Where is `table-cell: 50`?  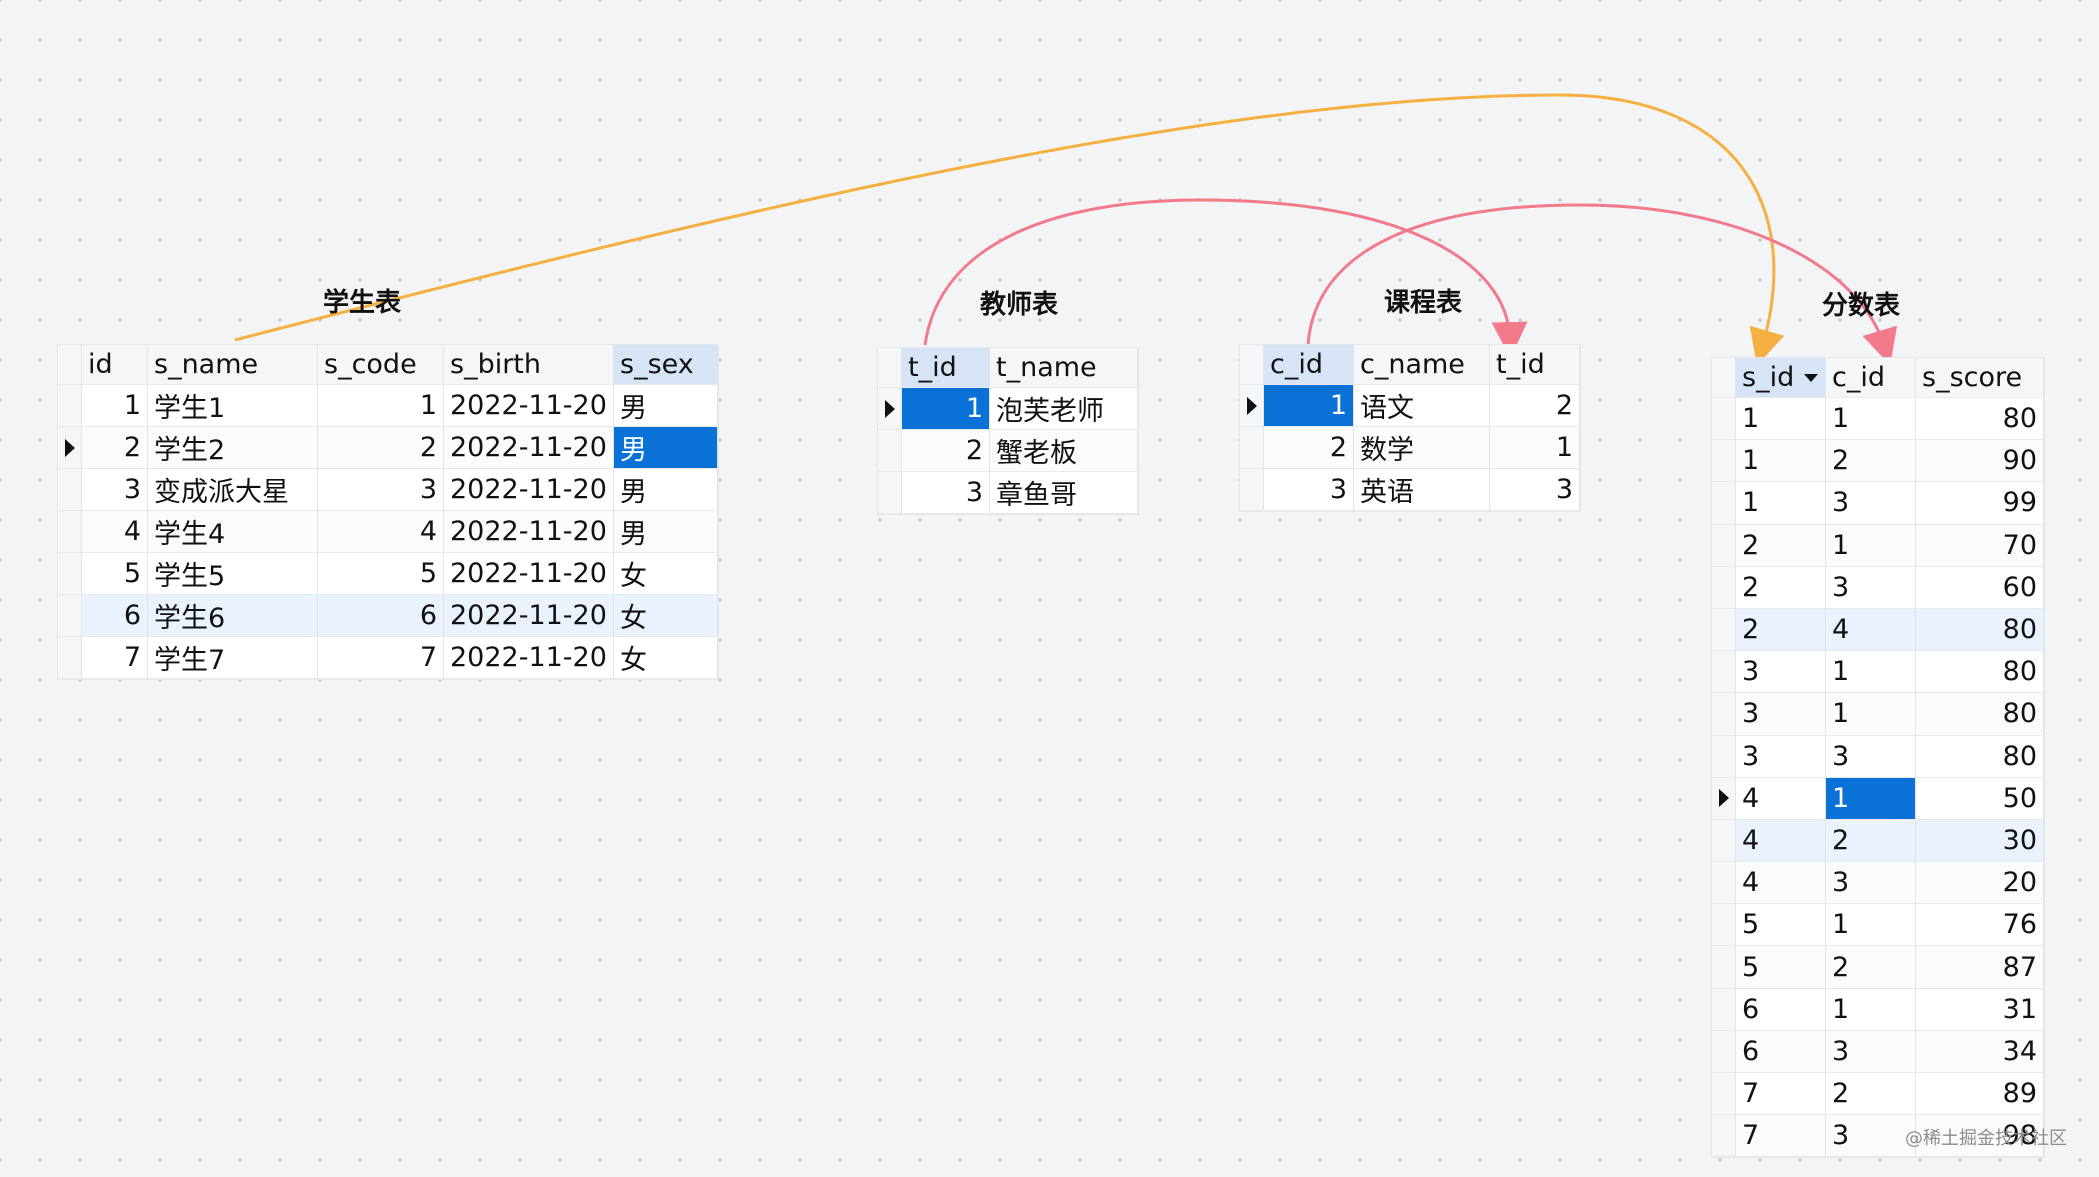 table-cell: 50 is located at coordinates (1980, 798).